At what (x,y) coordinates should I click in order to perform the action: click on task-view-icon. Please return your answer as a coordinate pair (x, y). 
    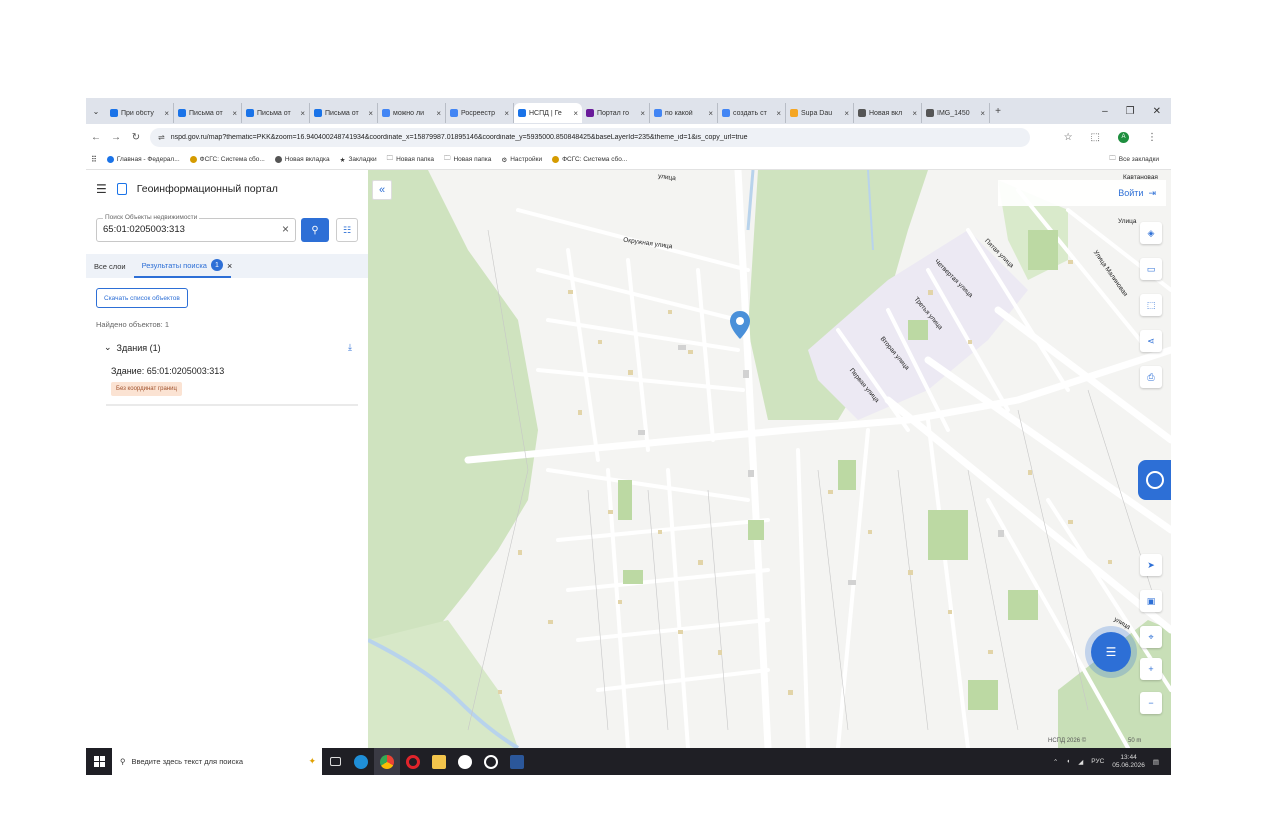
    Looking at the image, I should click on (335, 761).